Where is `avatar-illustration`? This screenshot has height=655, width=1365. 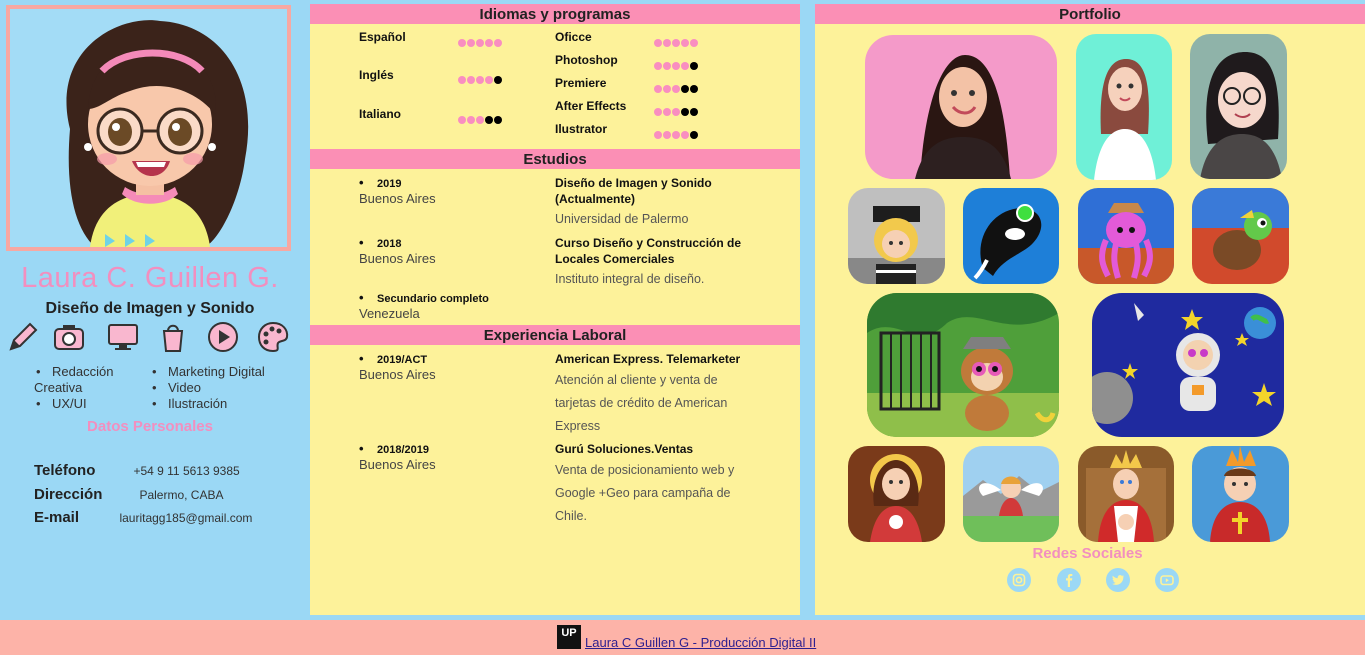 avatar-illustration is located at coordinates (148, 128).